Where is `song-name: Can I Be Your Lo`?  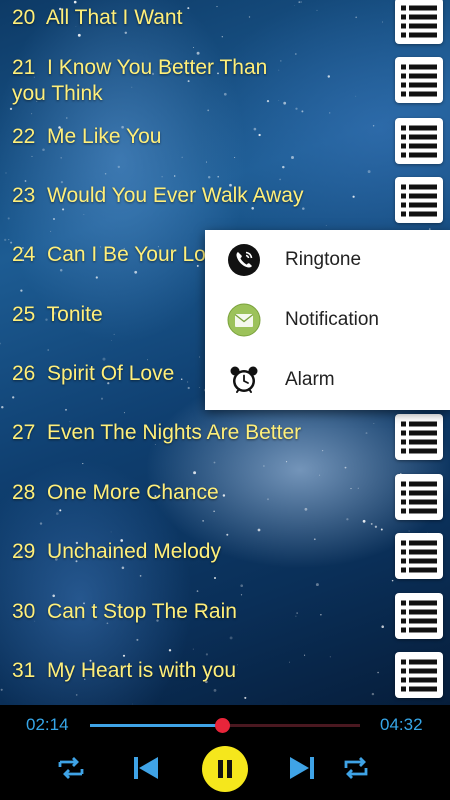 song-name: Can I Be Your Lo is located at coordinates (126, 254).